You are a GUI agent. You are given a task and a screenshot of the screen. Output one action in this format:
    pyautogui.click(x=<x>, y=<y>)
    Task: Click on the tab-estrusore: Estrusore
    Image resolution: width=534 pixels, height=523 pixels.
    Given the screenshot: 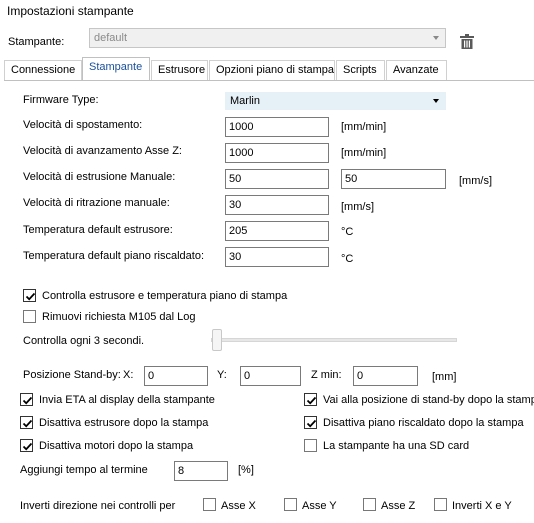 What is the action you would take?
    pyautogui.click(x=179, y=70)
    